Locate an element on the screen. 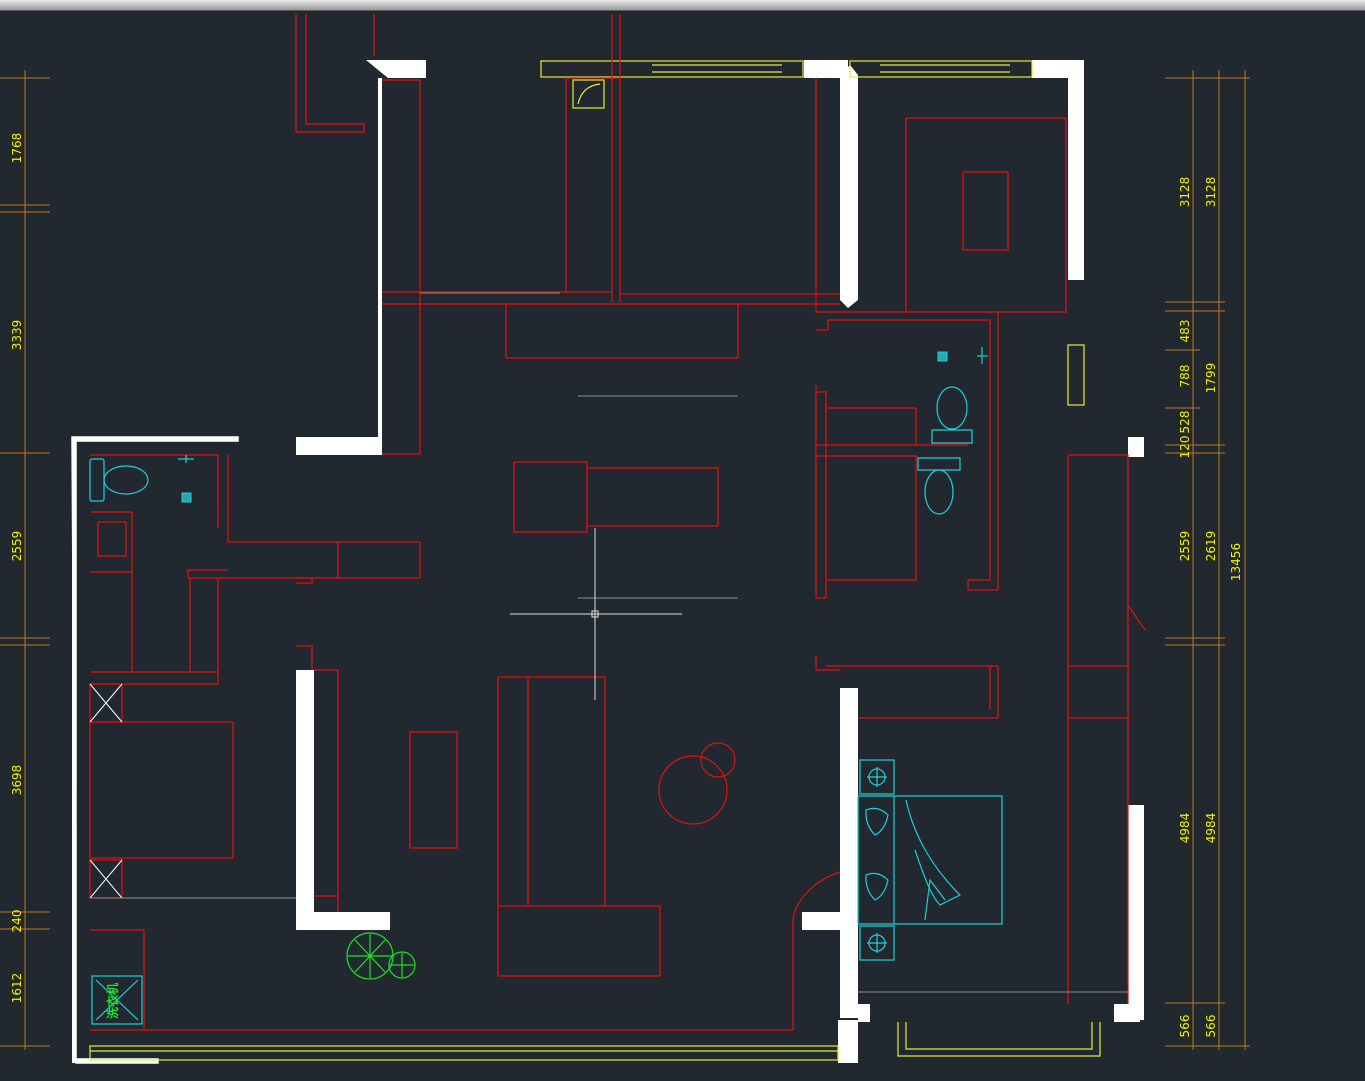 This screenshot has height=1081, width=1365. dim-left-1: 1768 is located at coordinates (17, 148).